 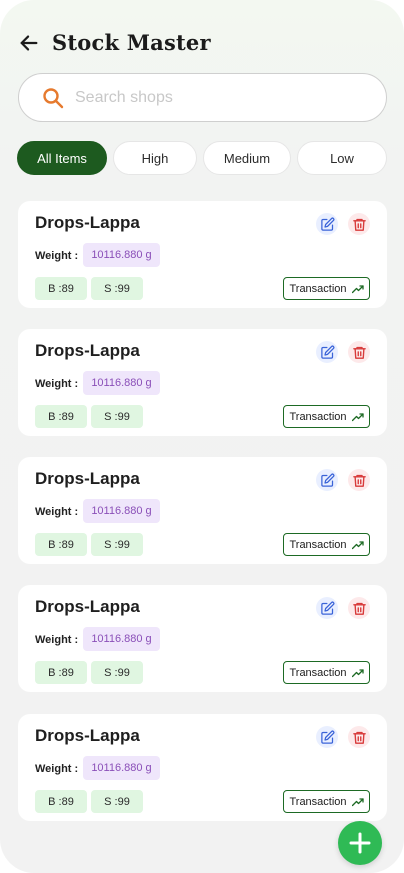 I want to click on search-icon, so click(x=53, y=97).